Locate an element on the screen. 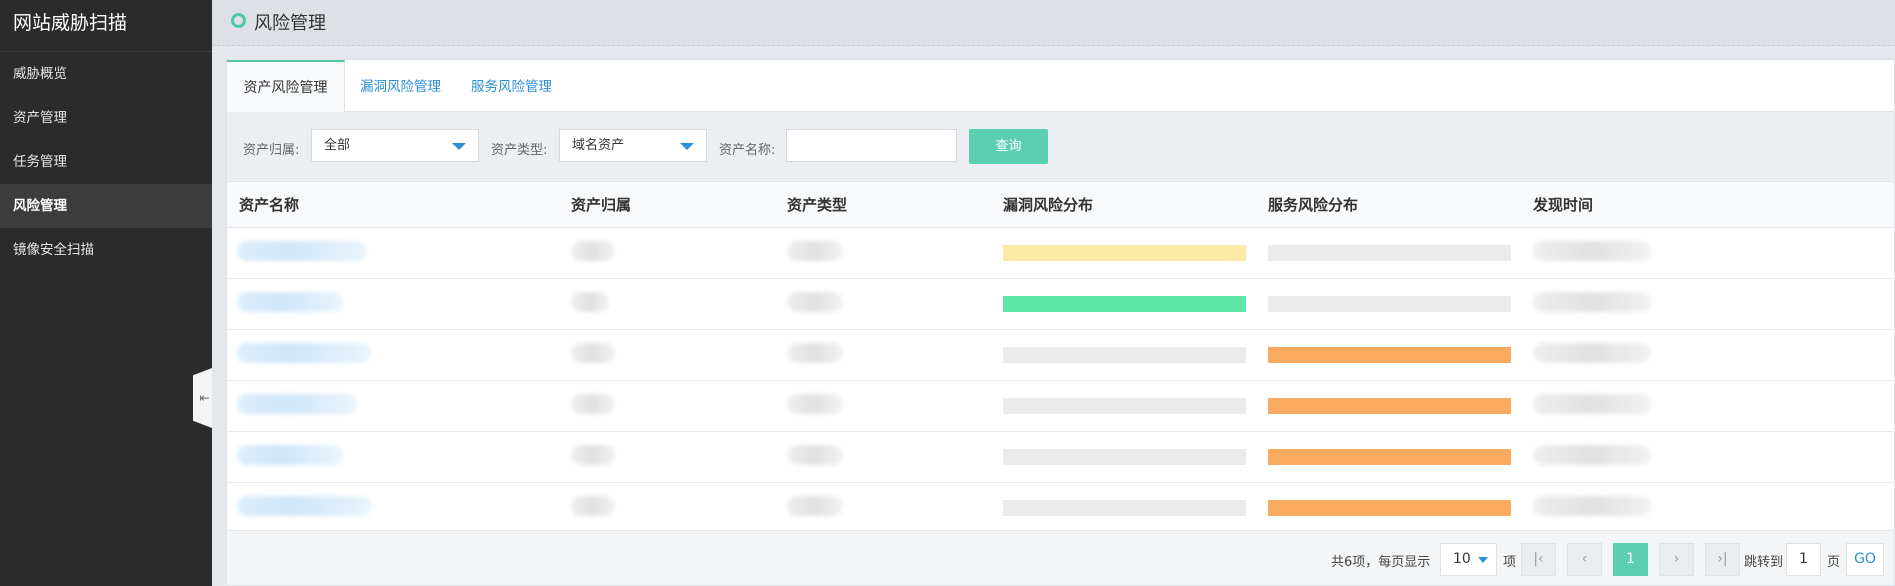 This screenshot has height=586, width=1895. collapse-left-icon: ⇤ is located at coordinates (204, 398).